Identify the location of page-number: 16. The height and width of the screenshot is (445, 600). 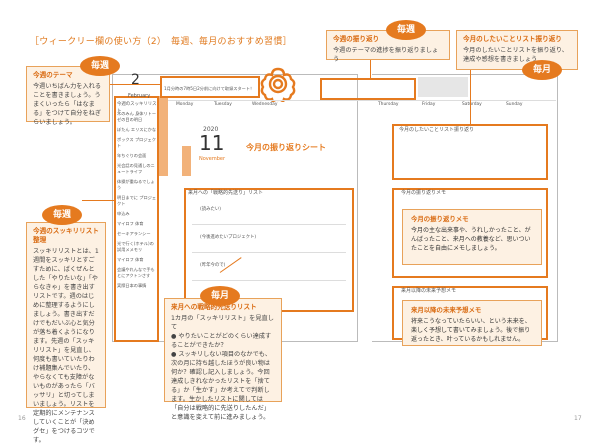
(22, 418).